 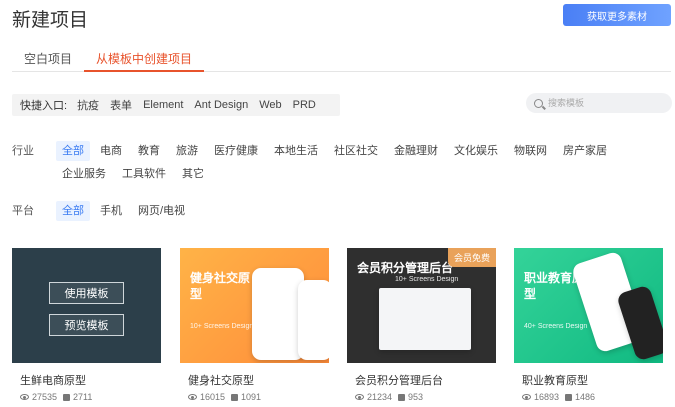 What do you see at coordinates (111, 211) in the screenshot?
I see `platform-option: 手机` at bounding box center [111, 211].